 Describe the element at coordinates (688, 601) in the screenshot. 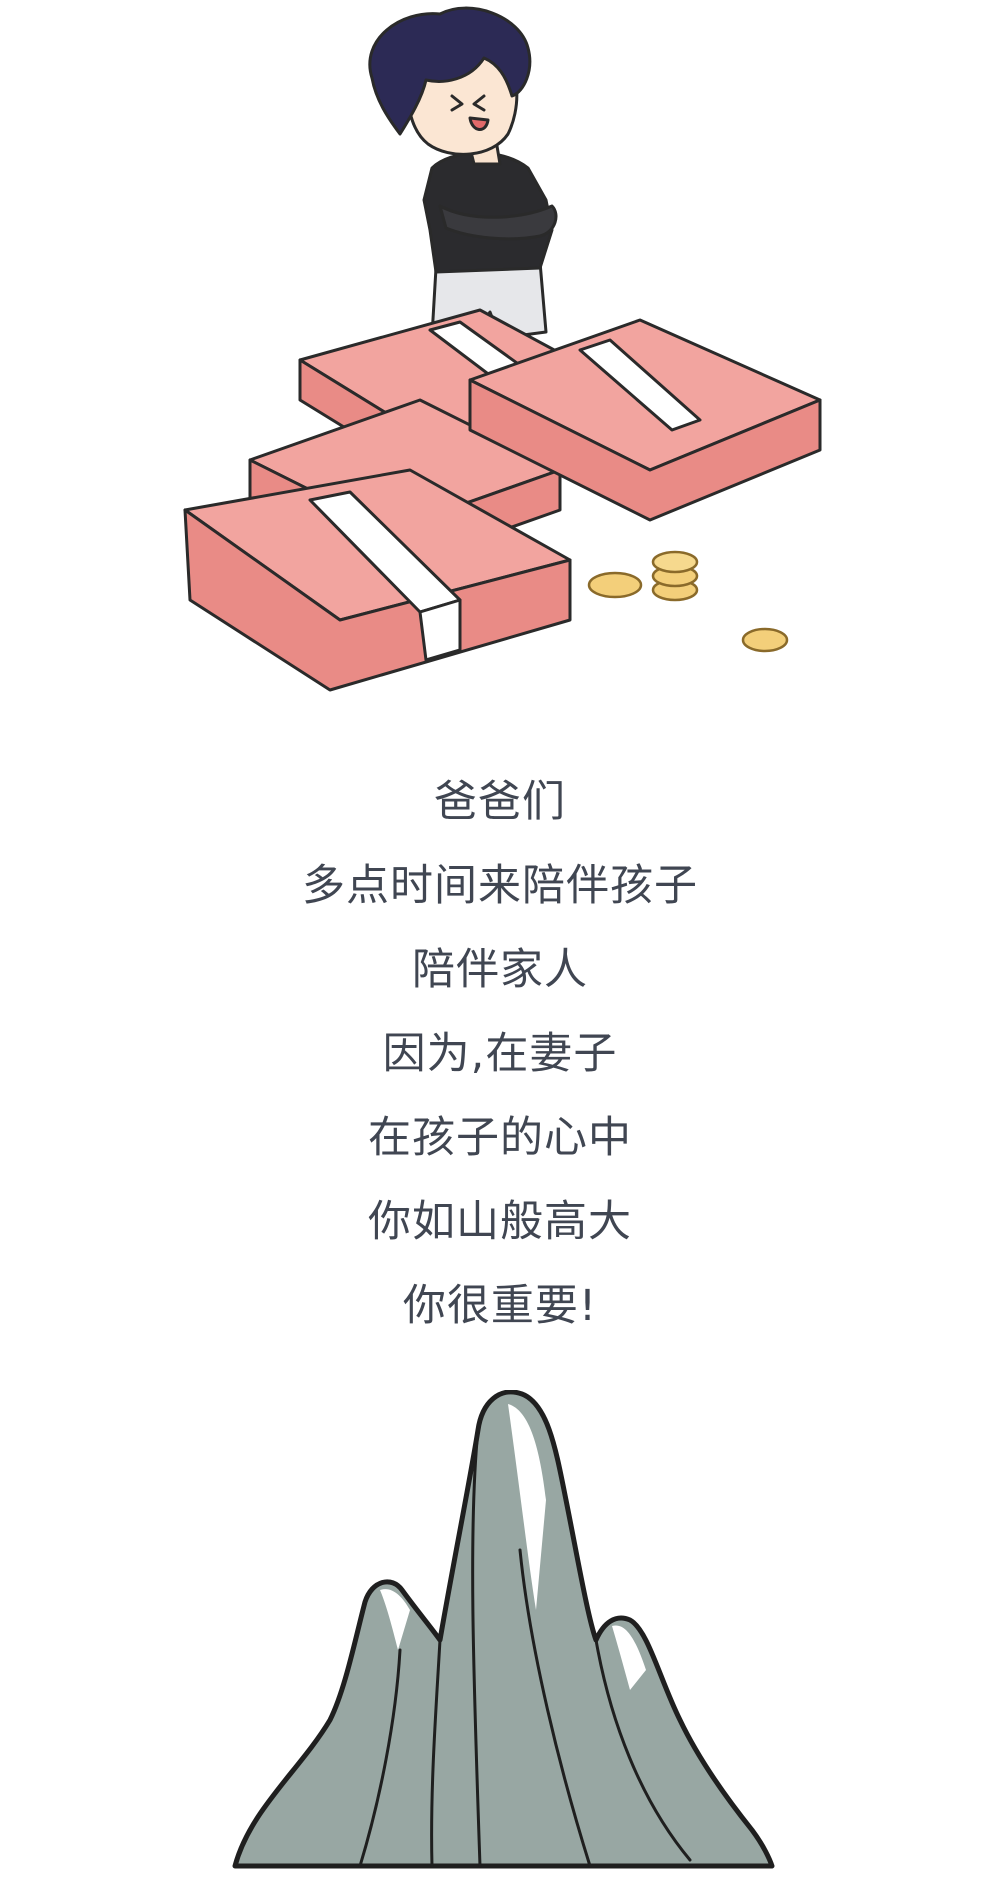

I see `coins` at that location.